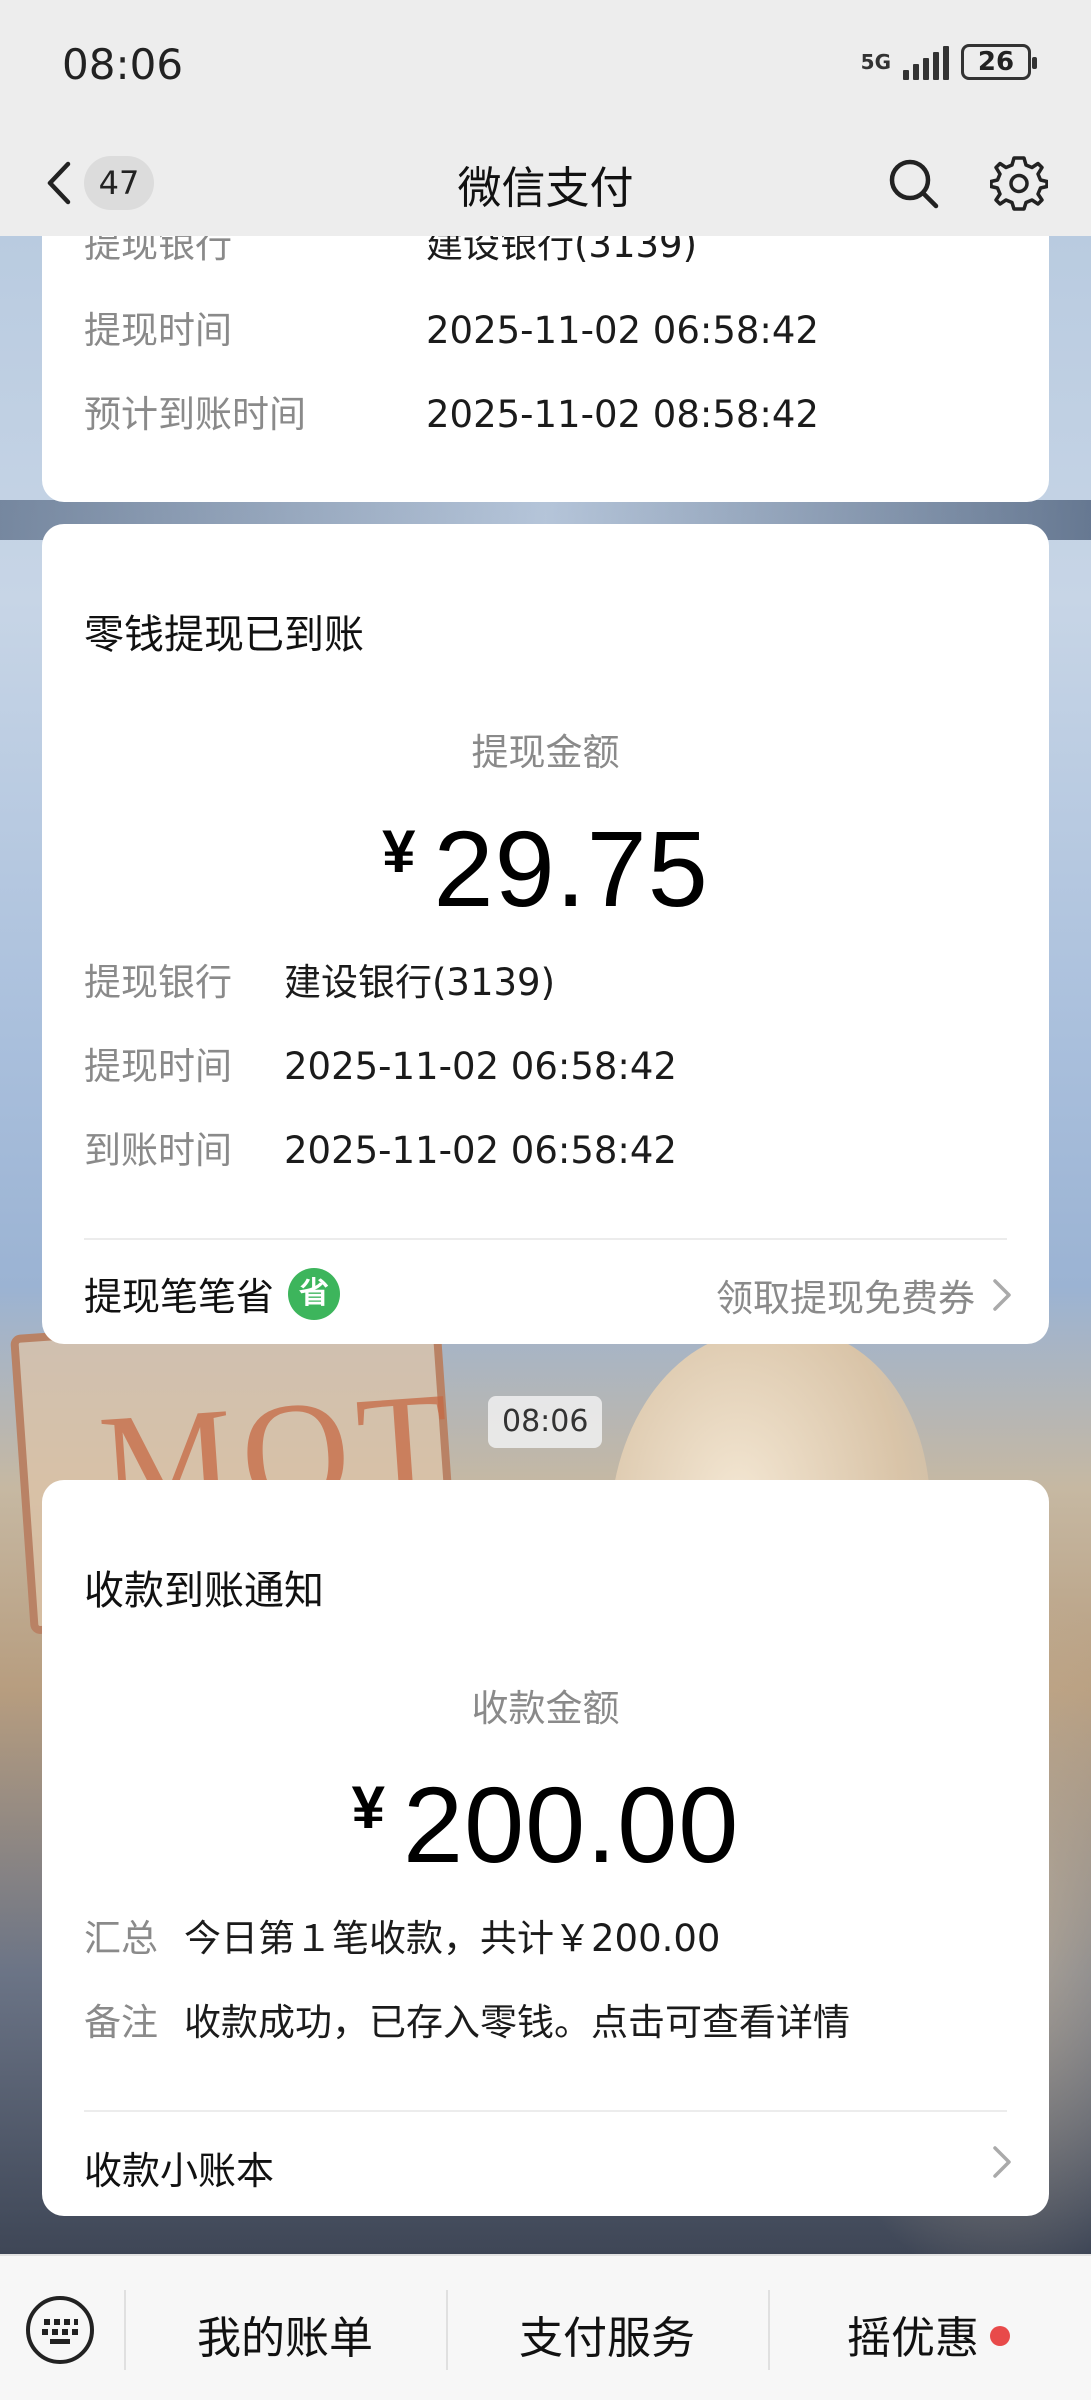  I want to click on network-type: 5G, so click(875, 62).